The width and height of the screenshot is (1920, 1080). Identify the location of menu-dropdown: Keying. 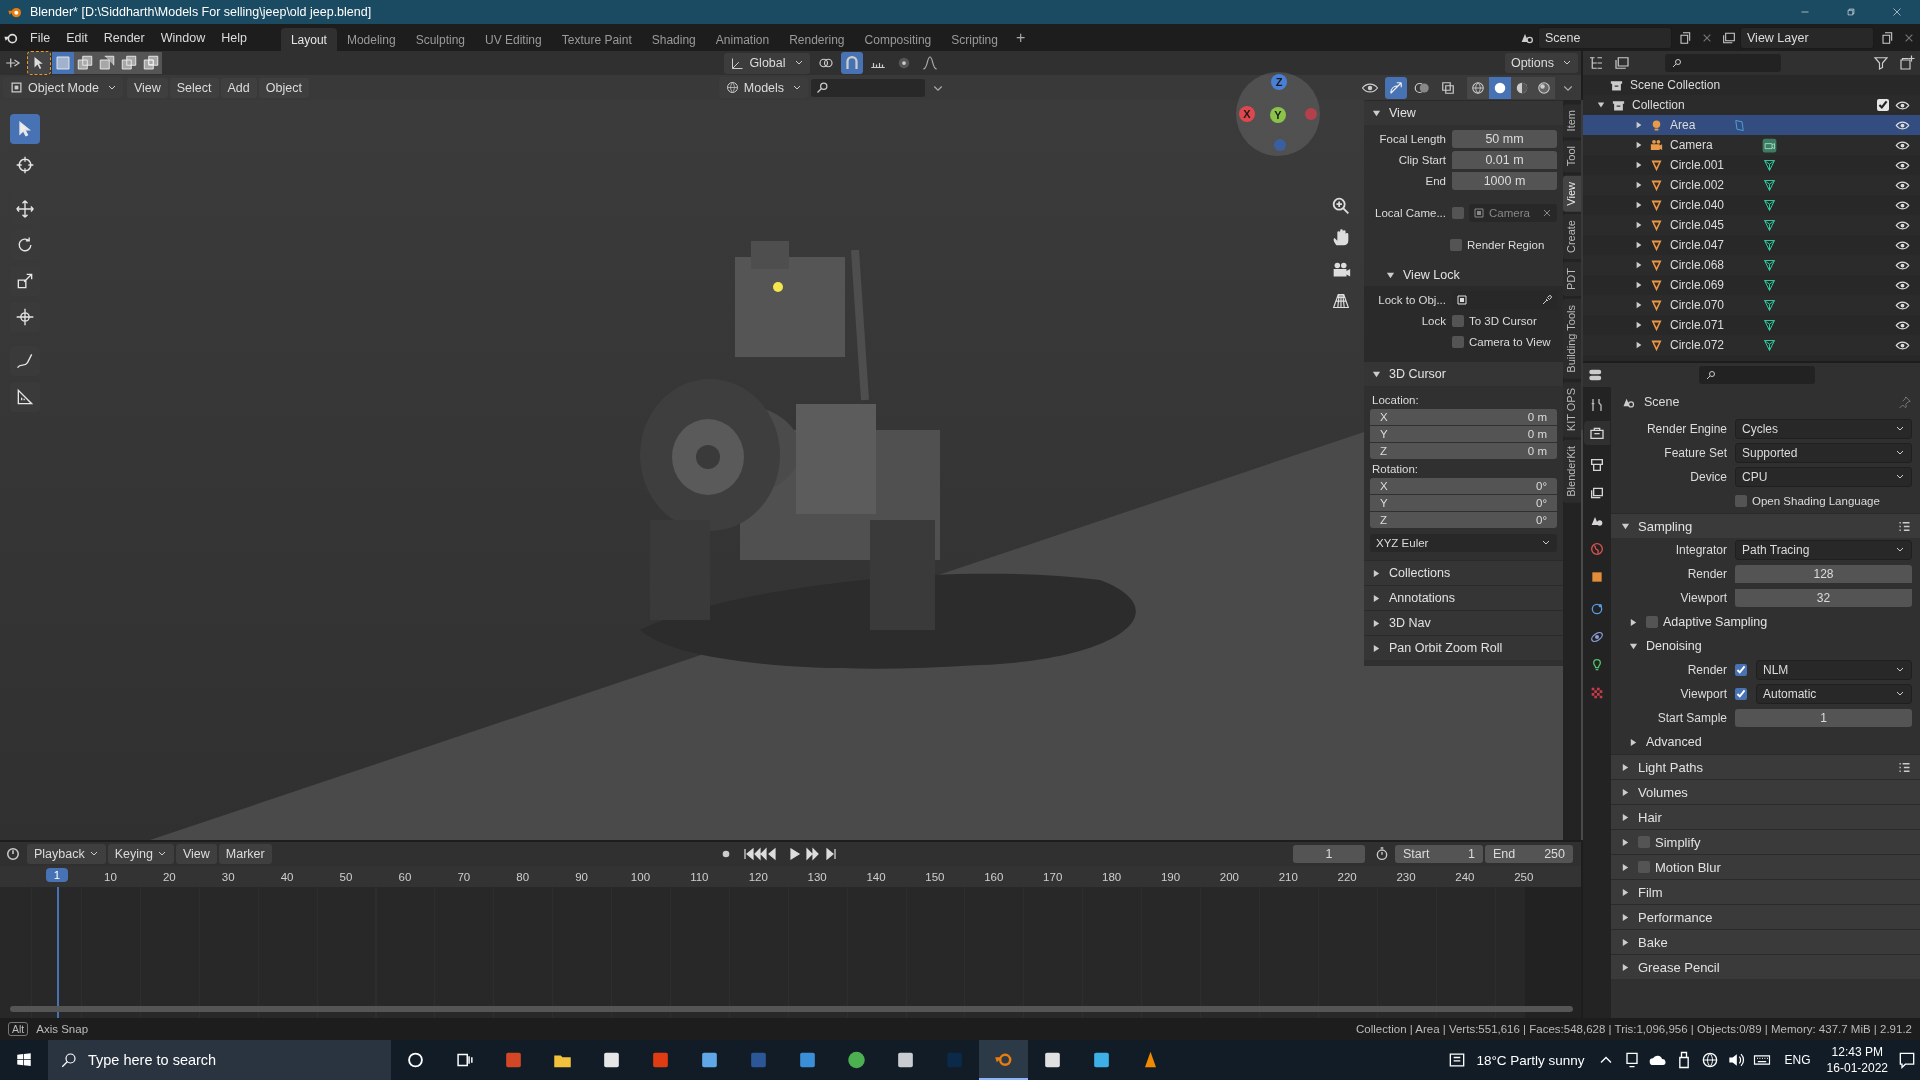
(140, 854).